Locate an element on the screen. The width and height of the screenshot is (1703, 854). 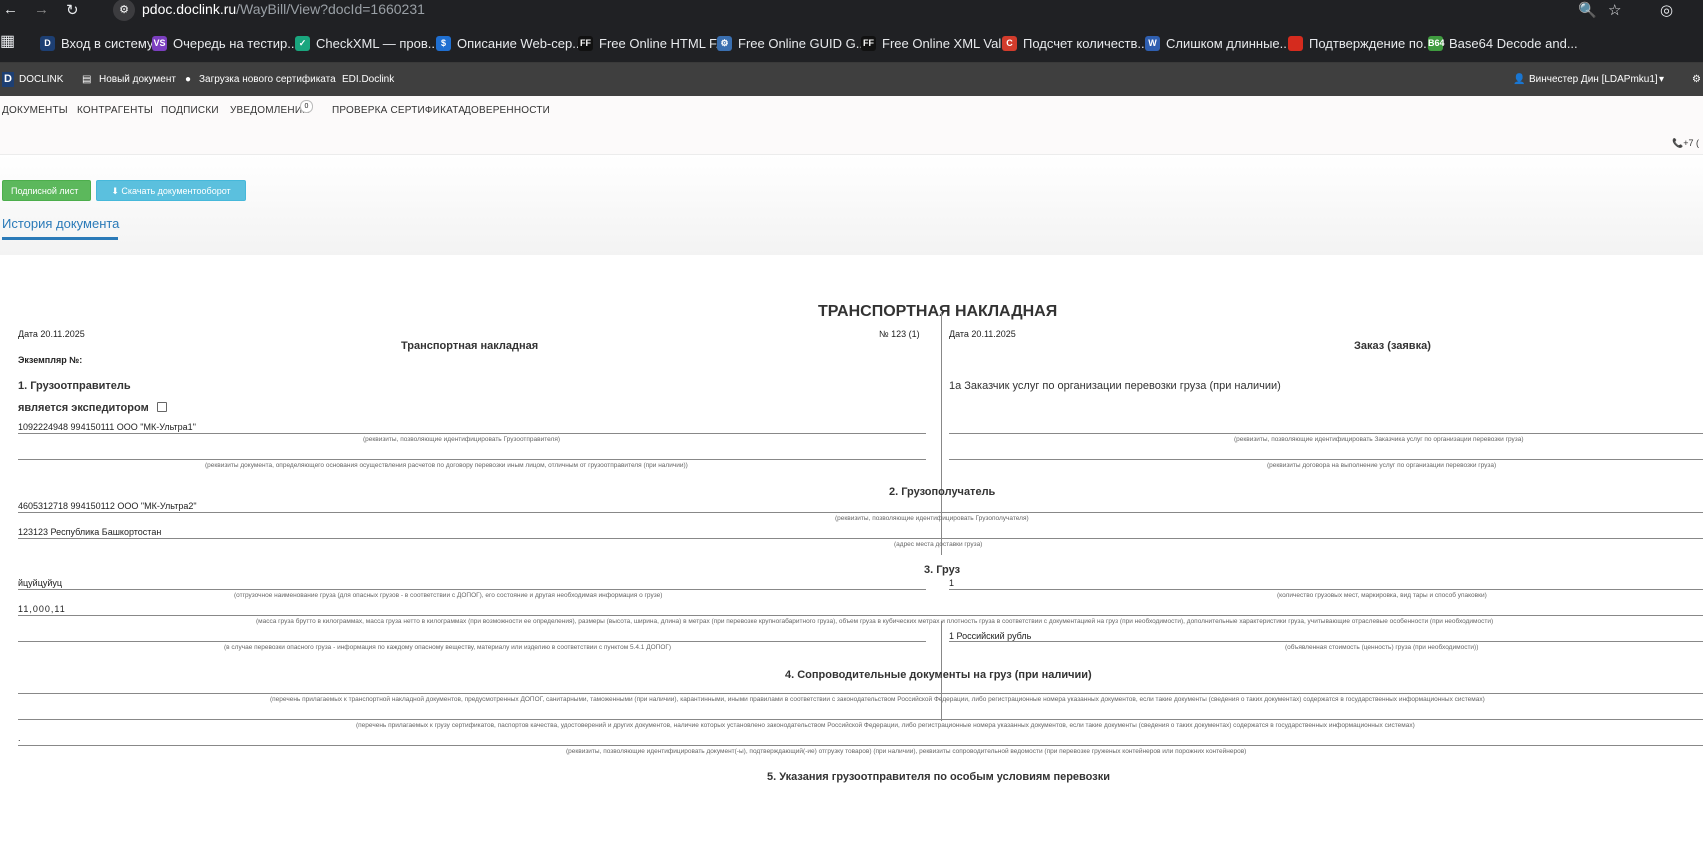
left-heading: Транспортная накладная is located at coordinates (470, 346).